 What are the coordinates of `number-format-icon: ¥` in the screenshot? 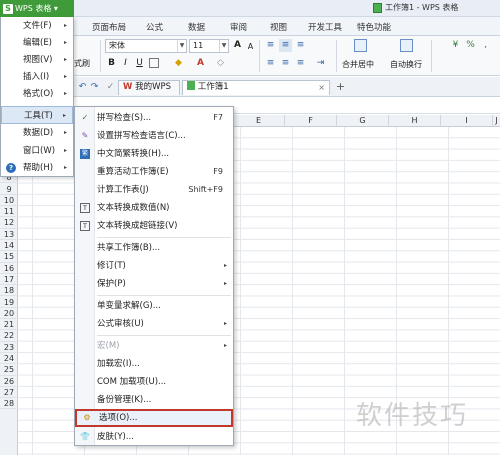 It's located at (455, 45).